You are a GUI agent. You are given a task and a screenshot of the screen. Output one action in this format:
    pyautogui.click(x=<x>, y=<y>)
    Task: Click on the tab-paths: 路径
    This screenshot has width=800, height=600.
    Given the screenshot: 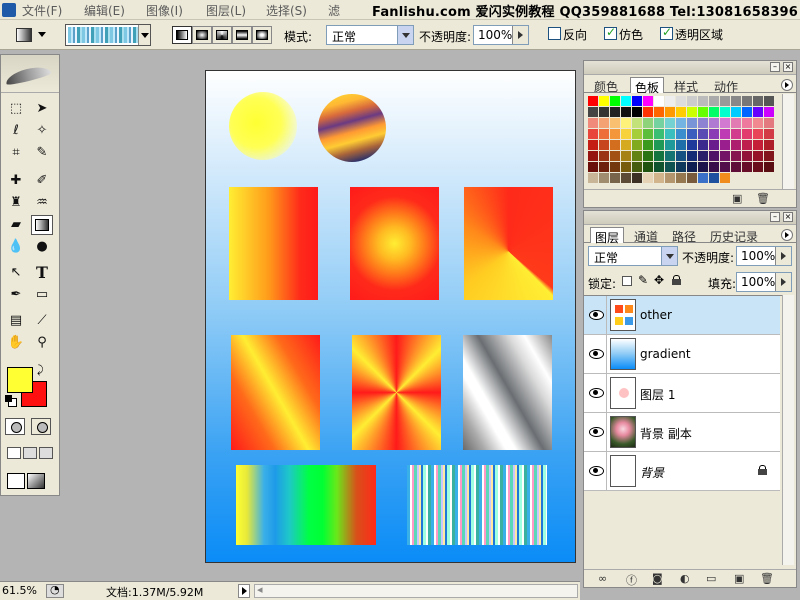 What is the action you would take?
    pyautogui.click(x=684, y=235)
    